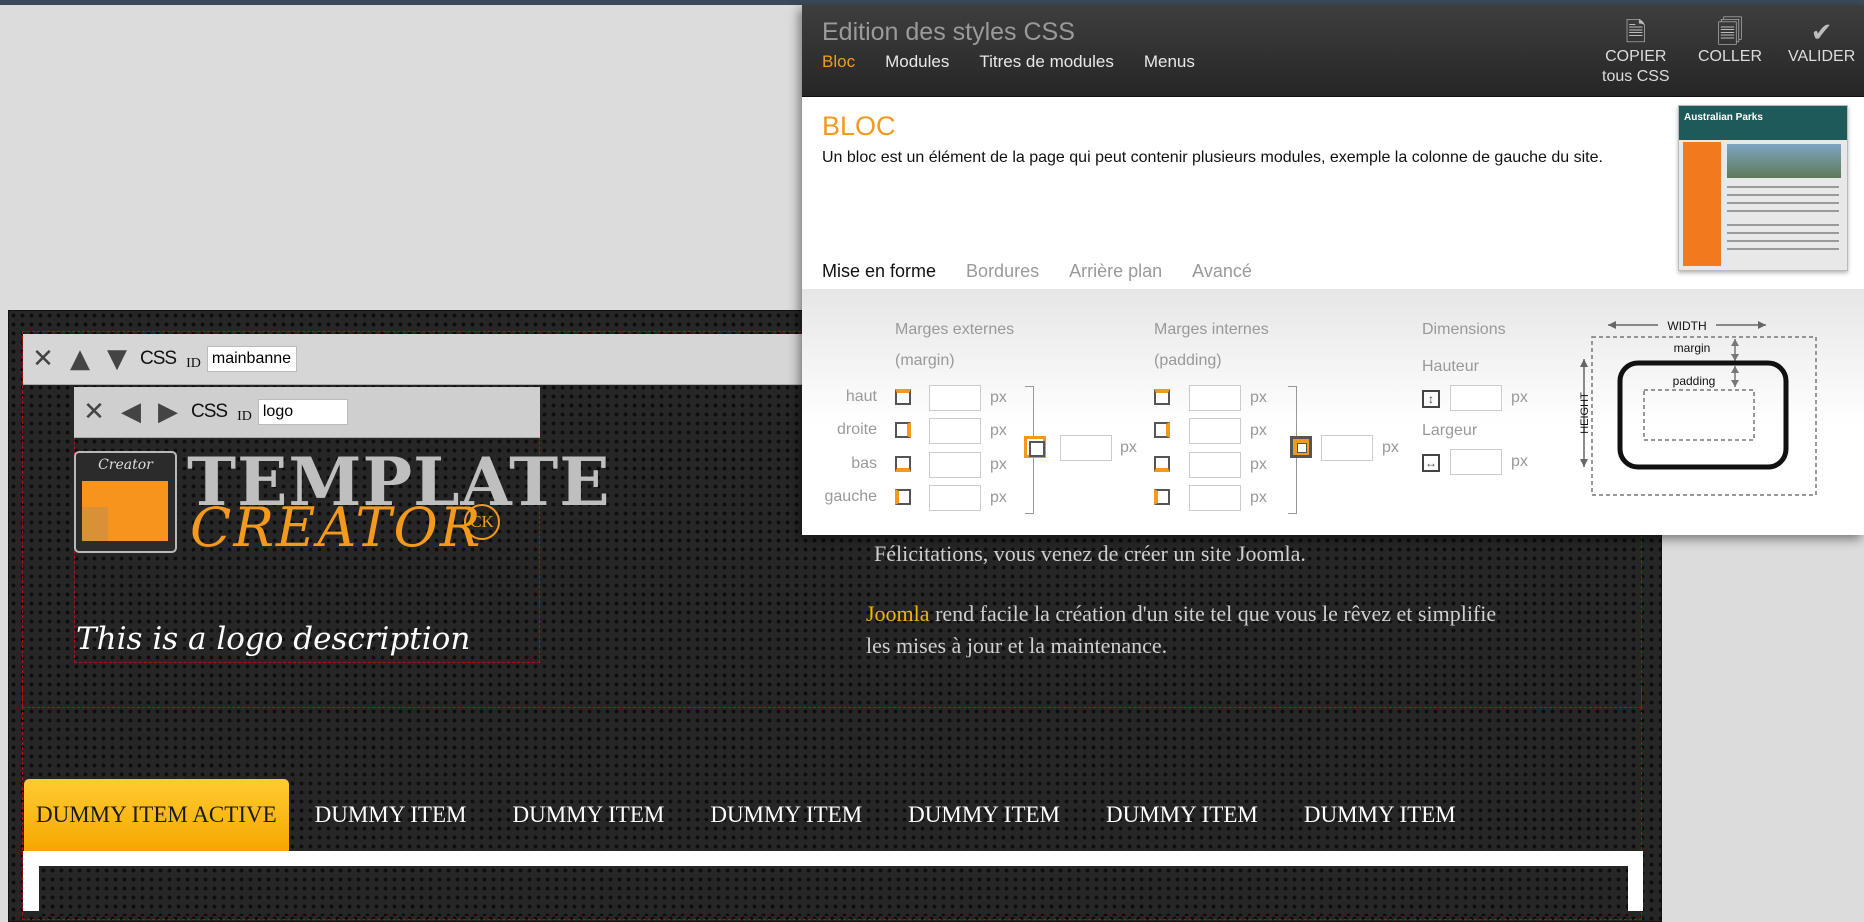 The height and width of the screenshot is (922, 1864). Describe the element at coordinates (955, 329) in the screenshot. I see `margin-title: Marges externes` at that location.